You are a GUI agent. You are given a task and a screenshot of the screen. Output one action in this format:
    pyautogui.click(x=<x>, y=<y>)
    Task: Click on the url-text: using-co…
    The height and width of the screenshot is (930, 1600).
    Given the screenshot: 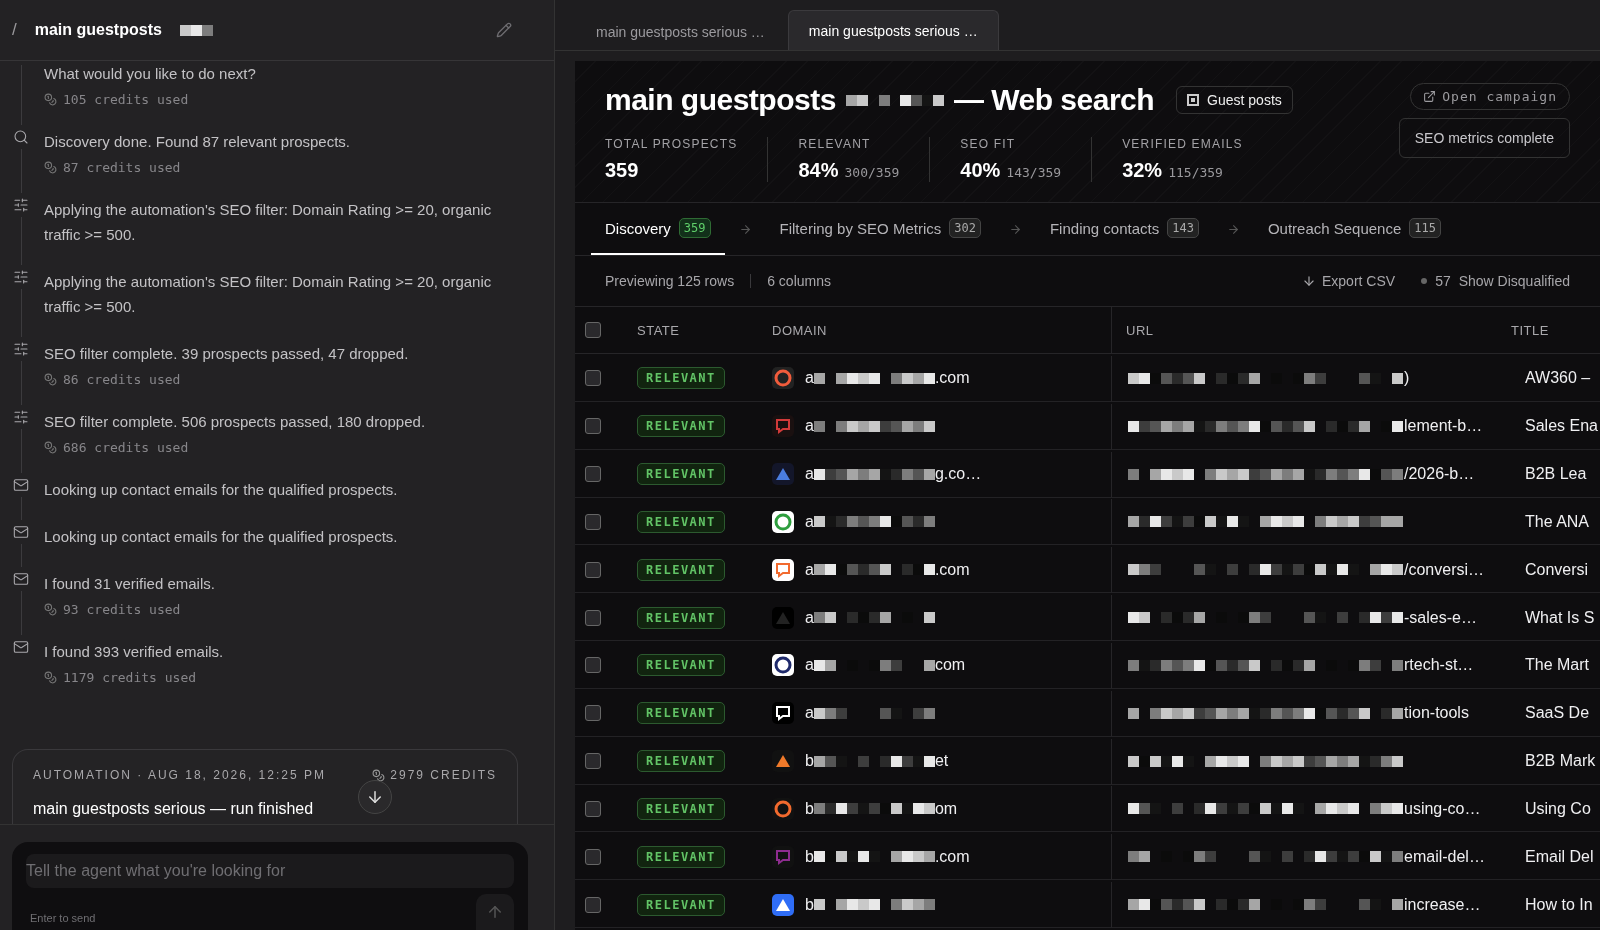 What is the action you would take?
    pyautogui.click(x=1442, y=808)
    